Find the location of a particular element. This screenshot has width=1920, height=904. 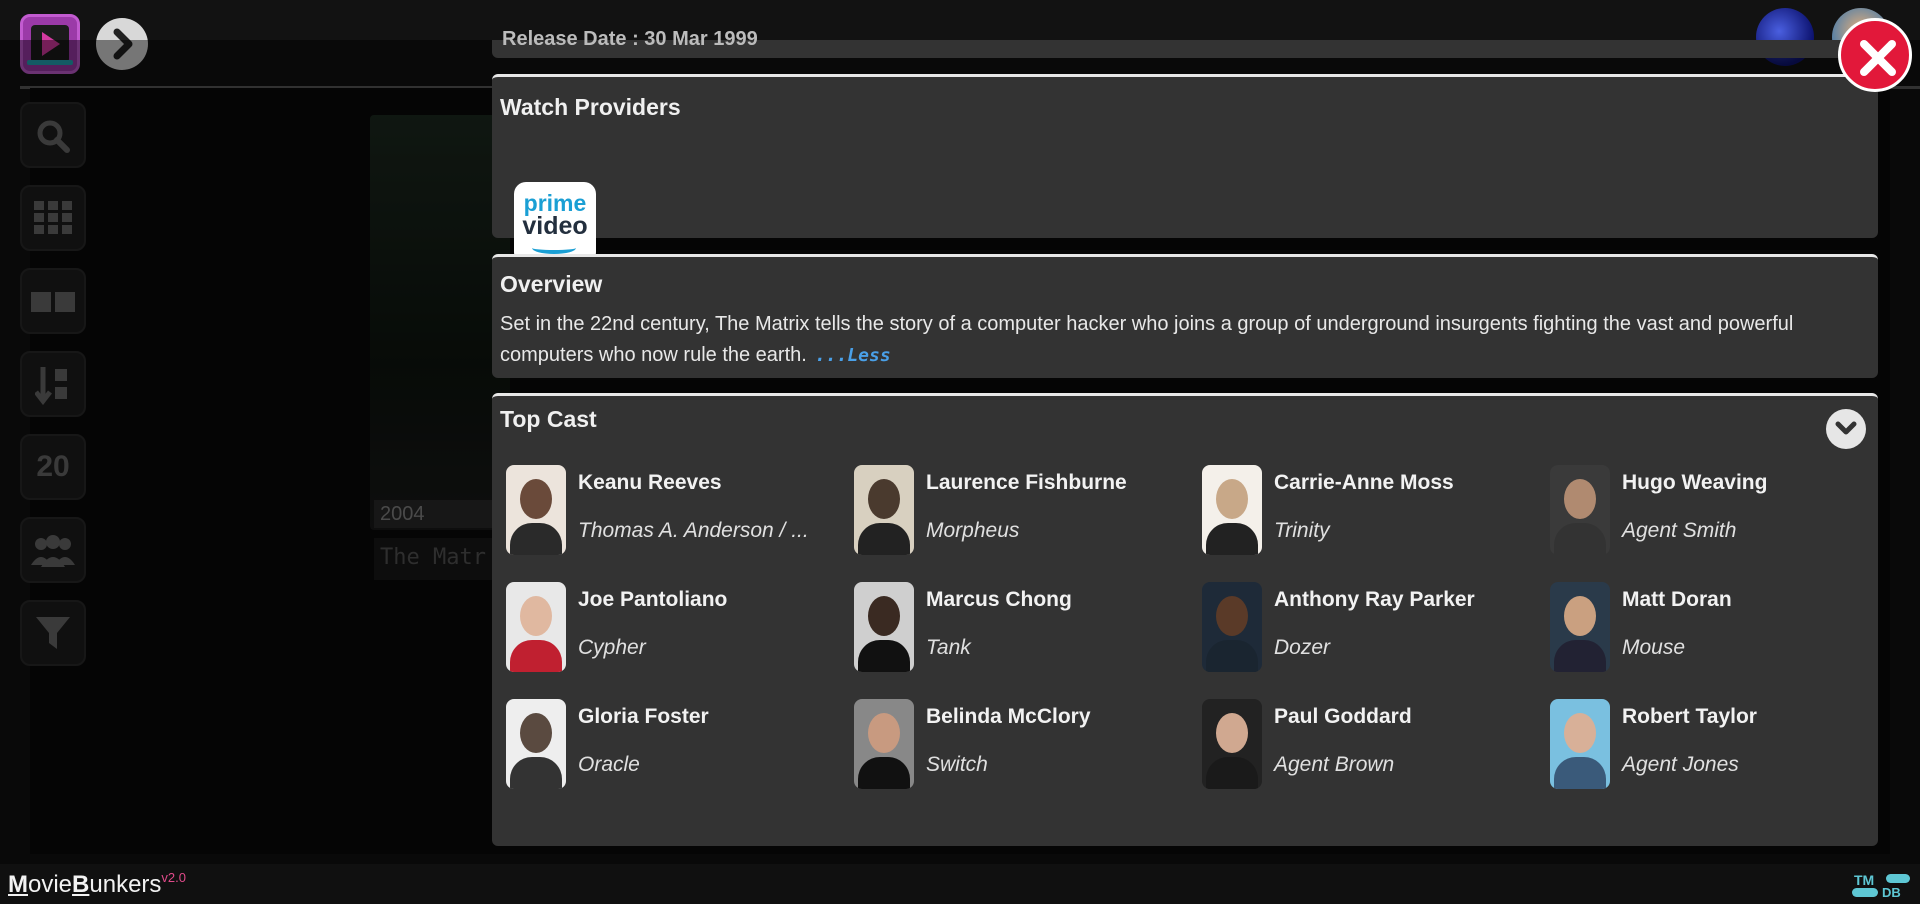

cast-member: Gloria Foster Oracle is located at coordinates (676, 745).